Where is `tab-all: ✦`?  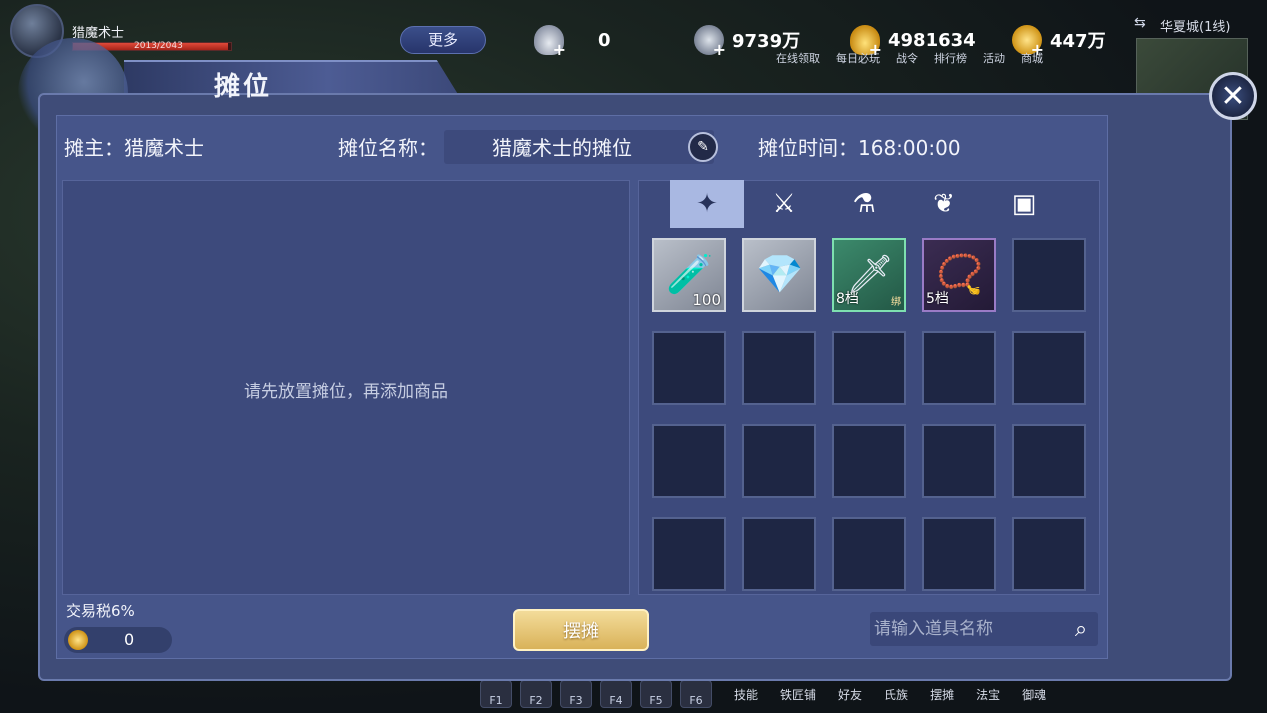
tab-all: ✦ is located at coordinates (707, 204).